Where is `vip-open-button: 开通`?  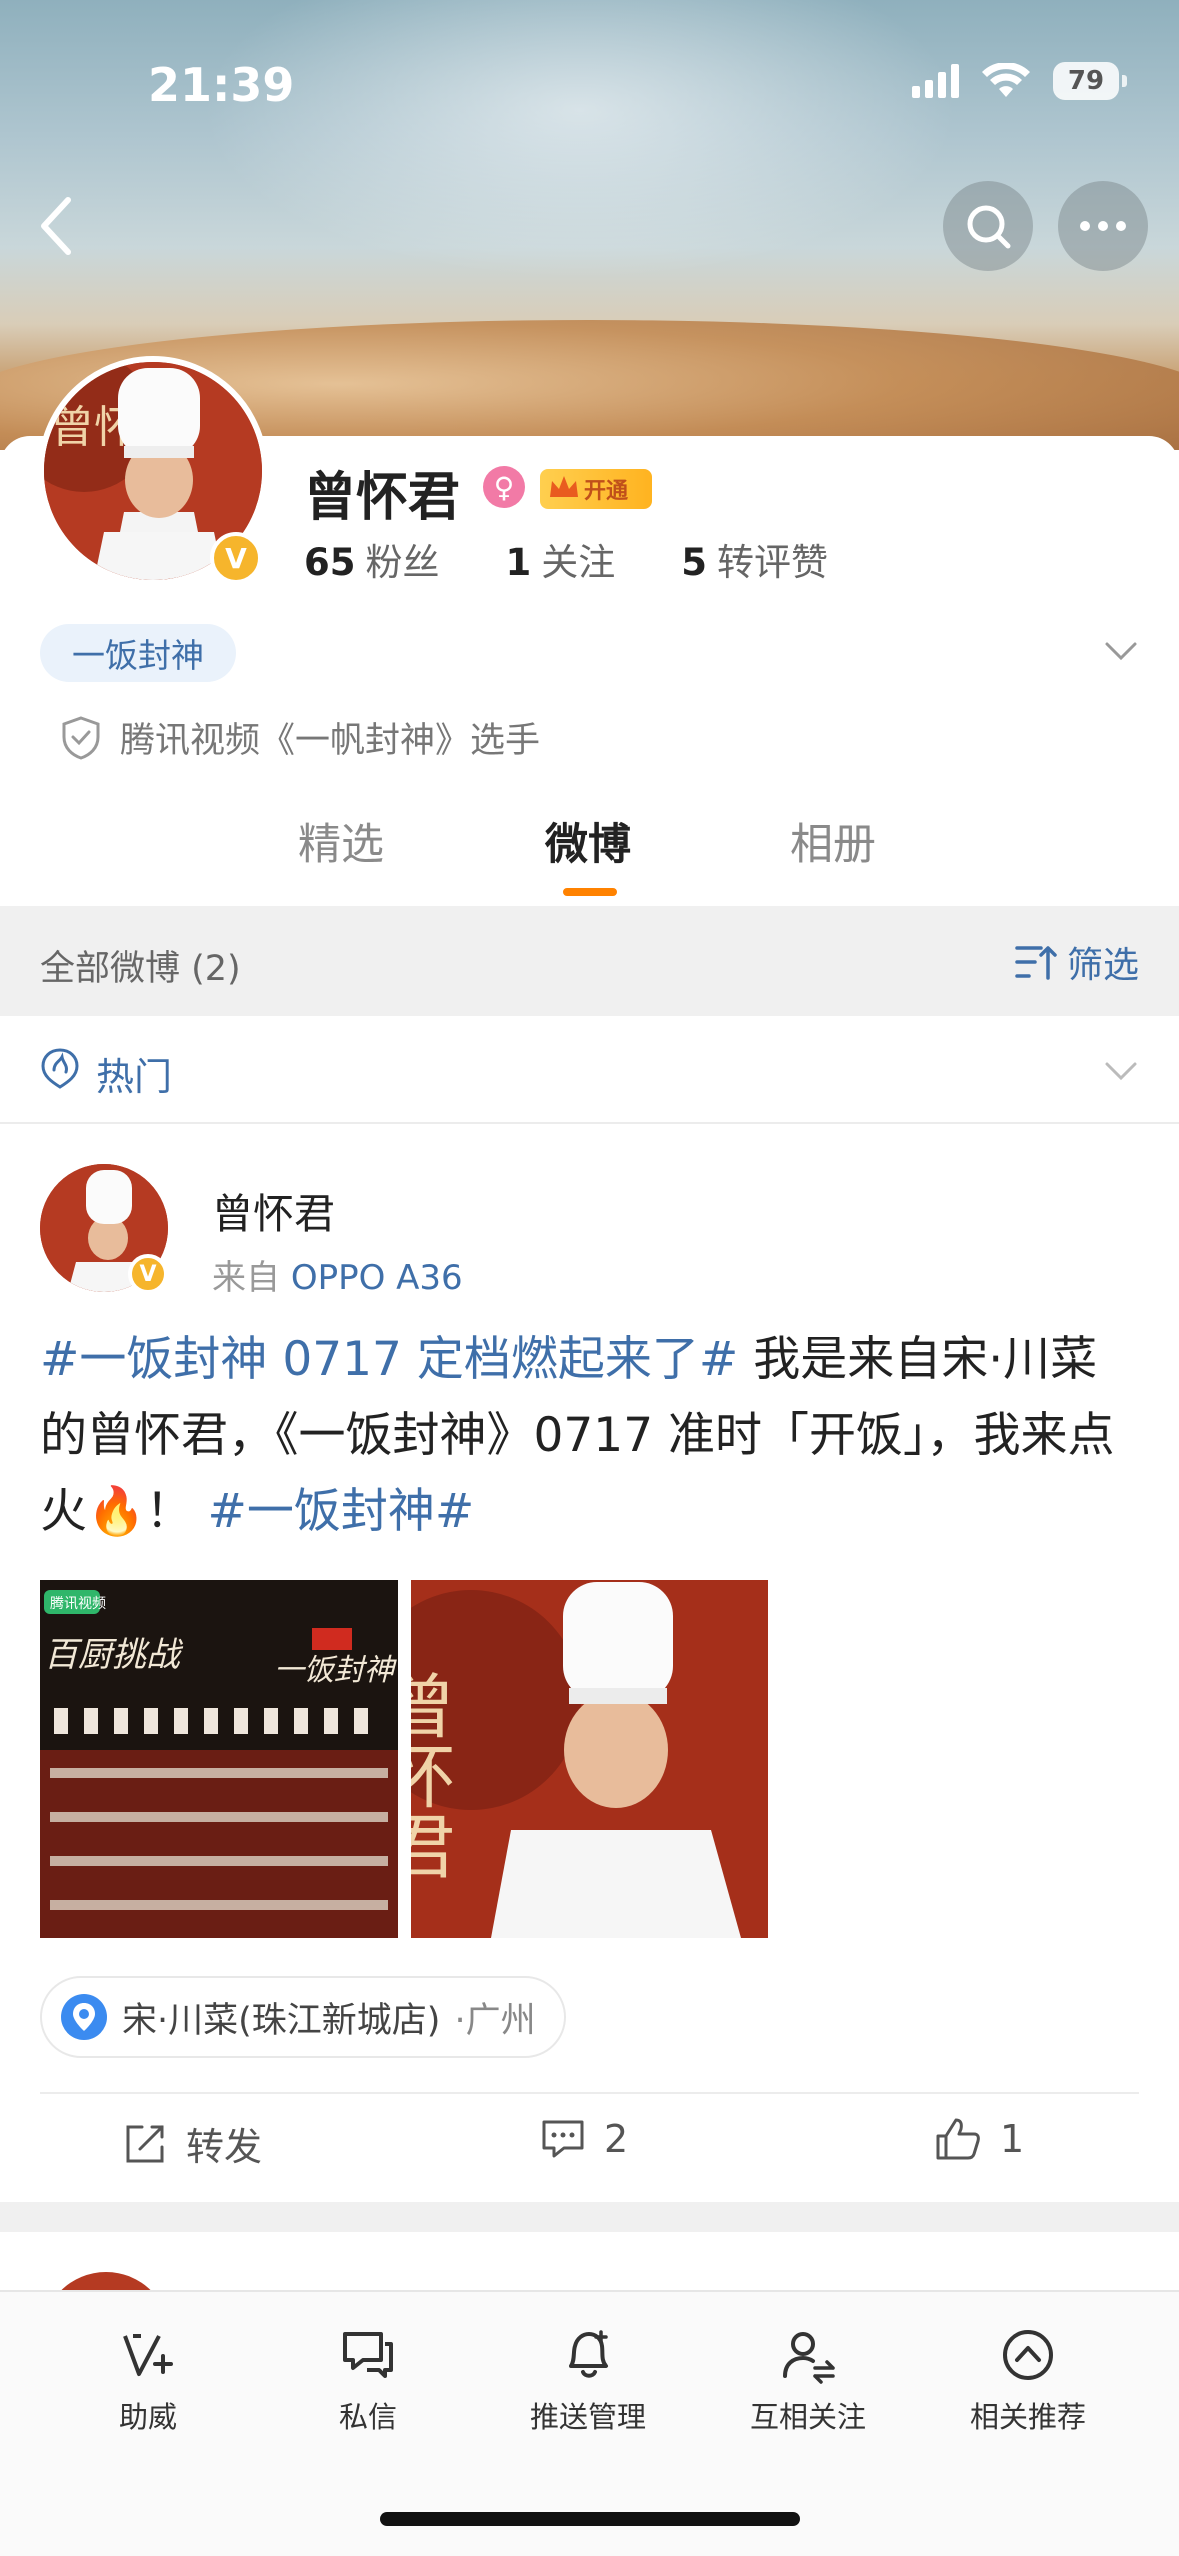 vip-open-button: 开通 is located at coordinates (596, 489).